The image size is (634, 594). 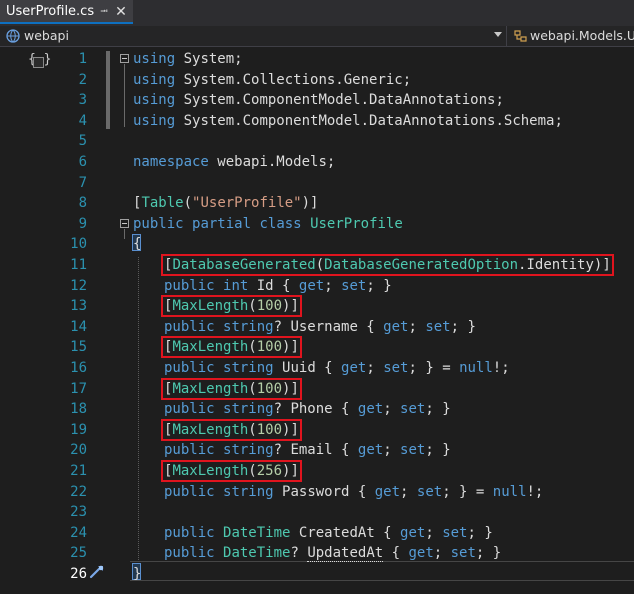 I want to click on line-number: 16, so click(x=78, y=368).